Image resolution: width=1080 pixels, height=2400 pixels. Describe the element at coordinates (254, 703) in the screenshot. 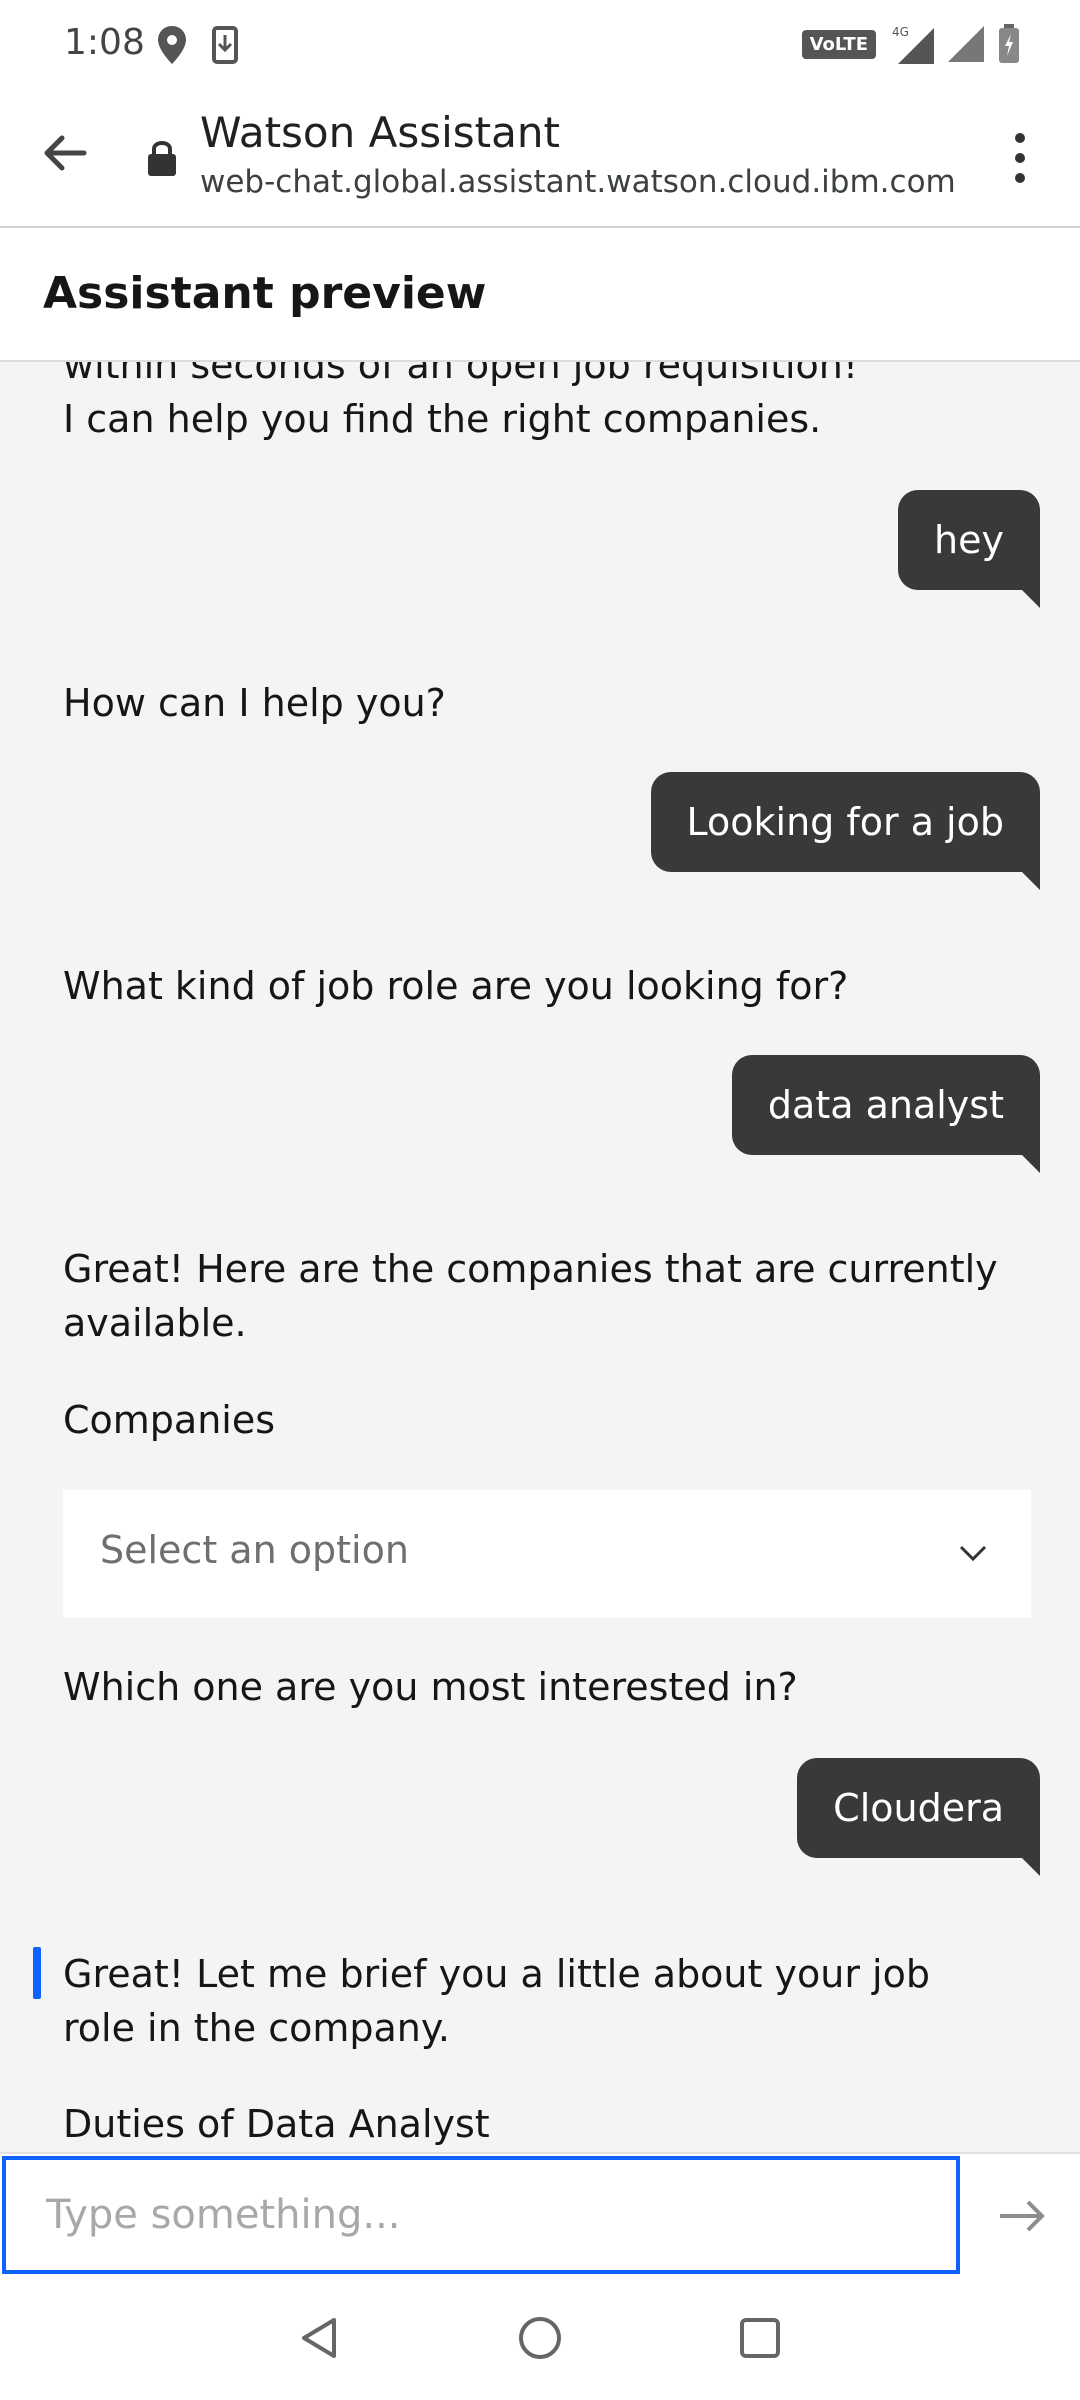

I see `bot-message: How can I help you?` at that location.